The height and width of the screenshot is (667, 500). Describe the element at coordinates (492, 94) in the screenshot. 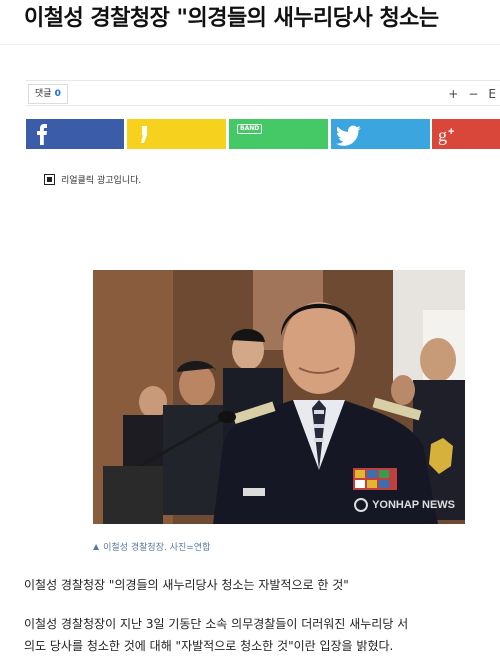

I see `font-reset-button: E` at that location.